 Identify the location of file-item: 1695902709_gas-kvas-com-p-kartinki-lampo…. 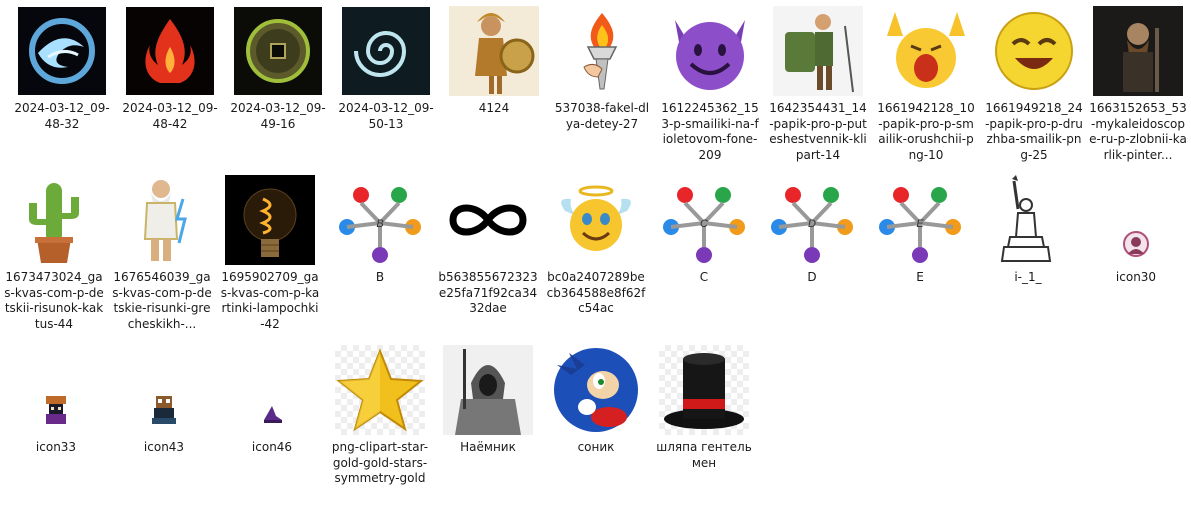
(270, 253).